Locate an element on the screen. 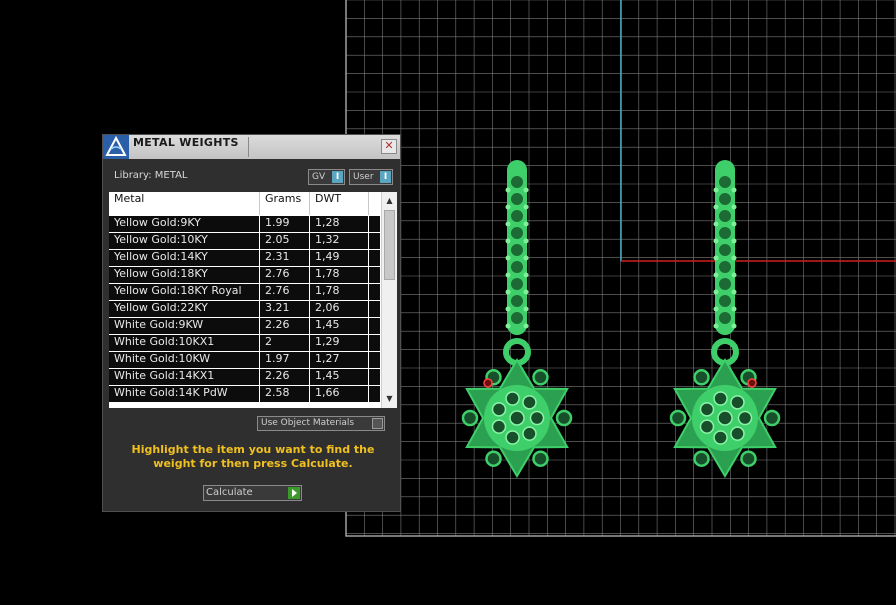 This screenshot has width=896, height=605. table-row: Yellow Gold:18KY Royal 2.76 1,78 is located at coordinates (245, 291).